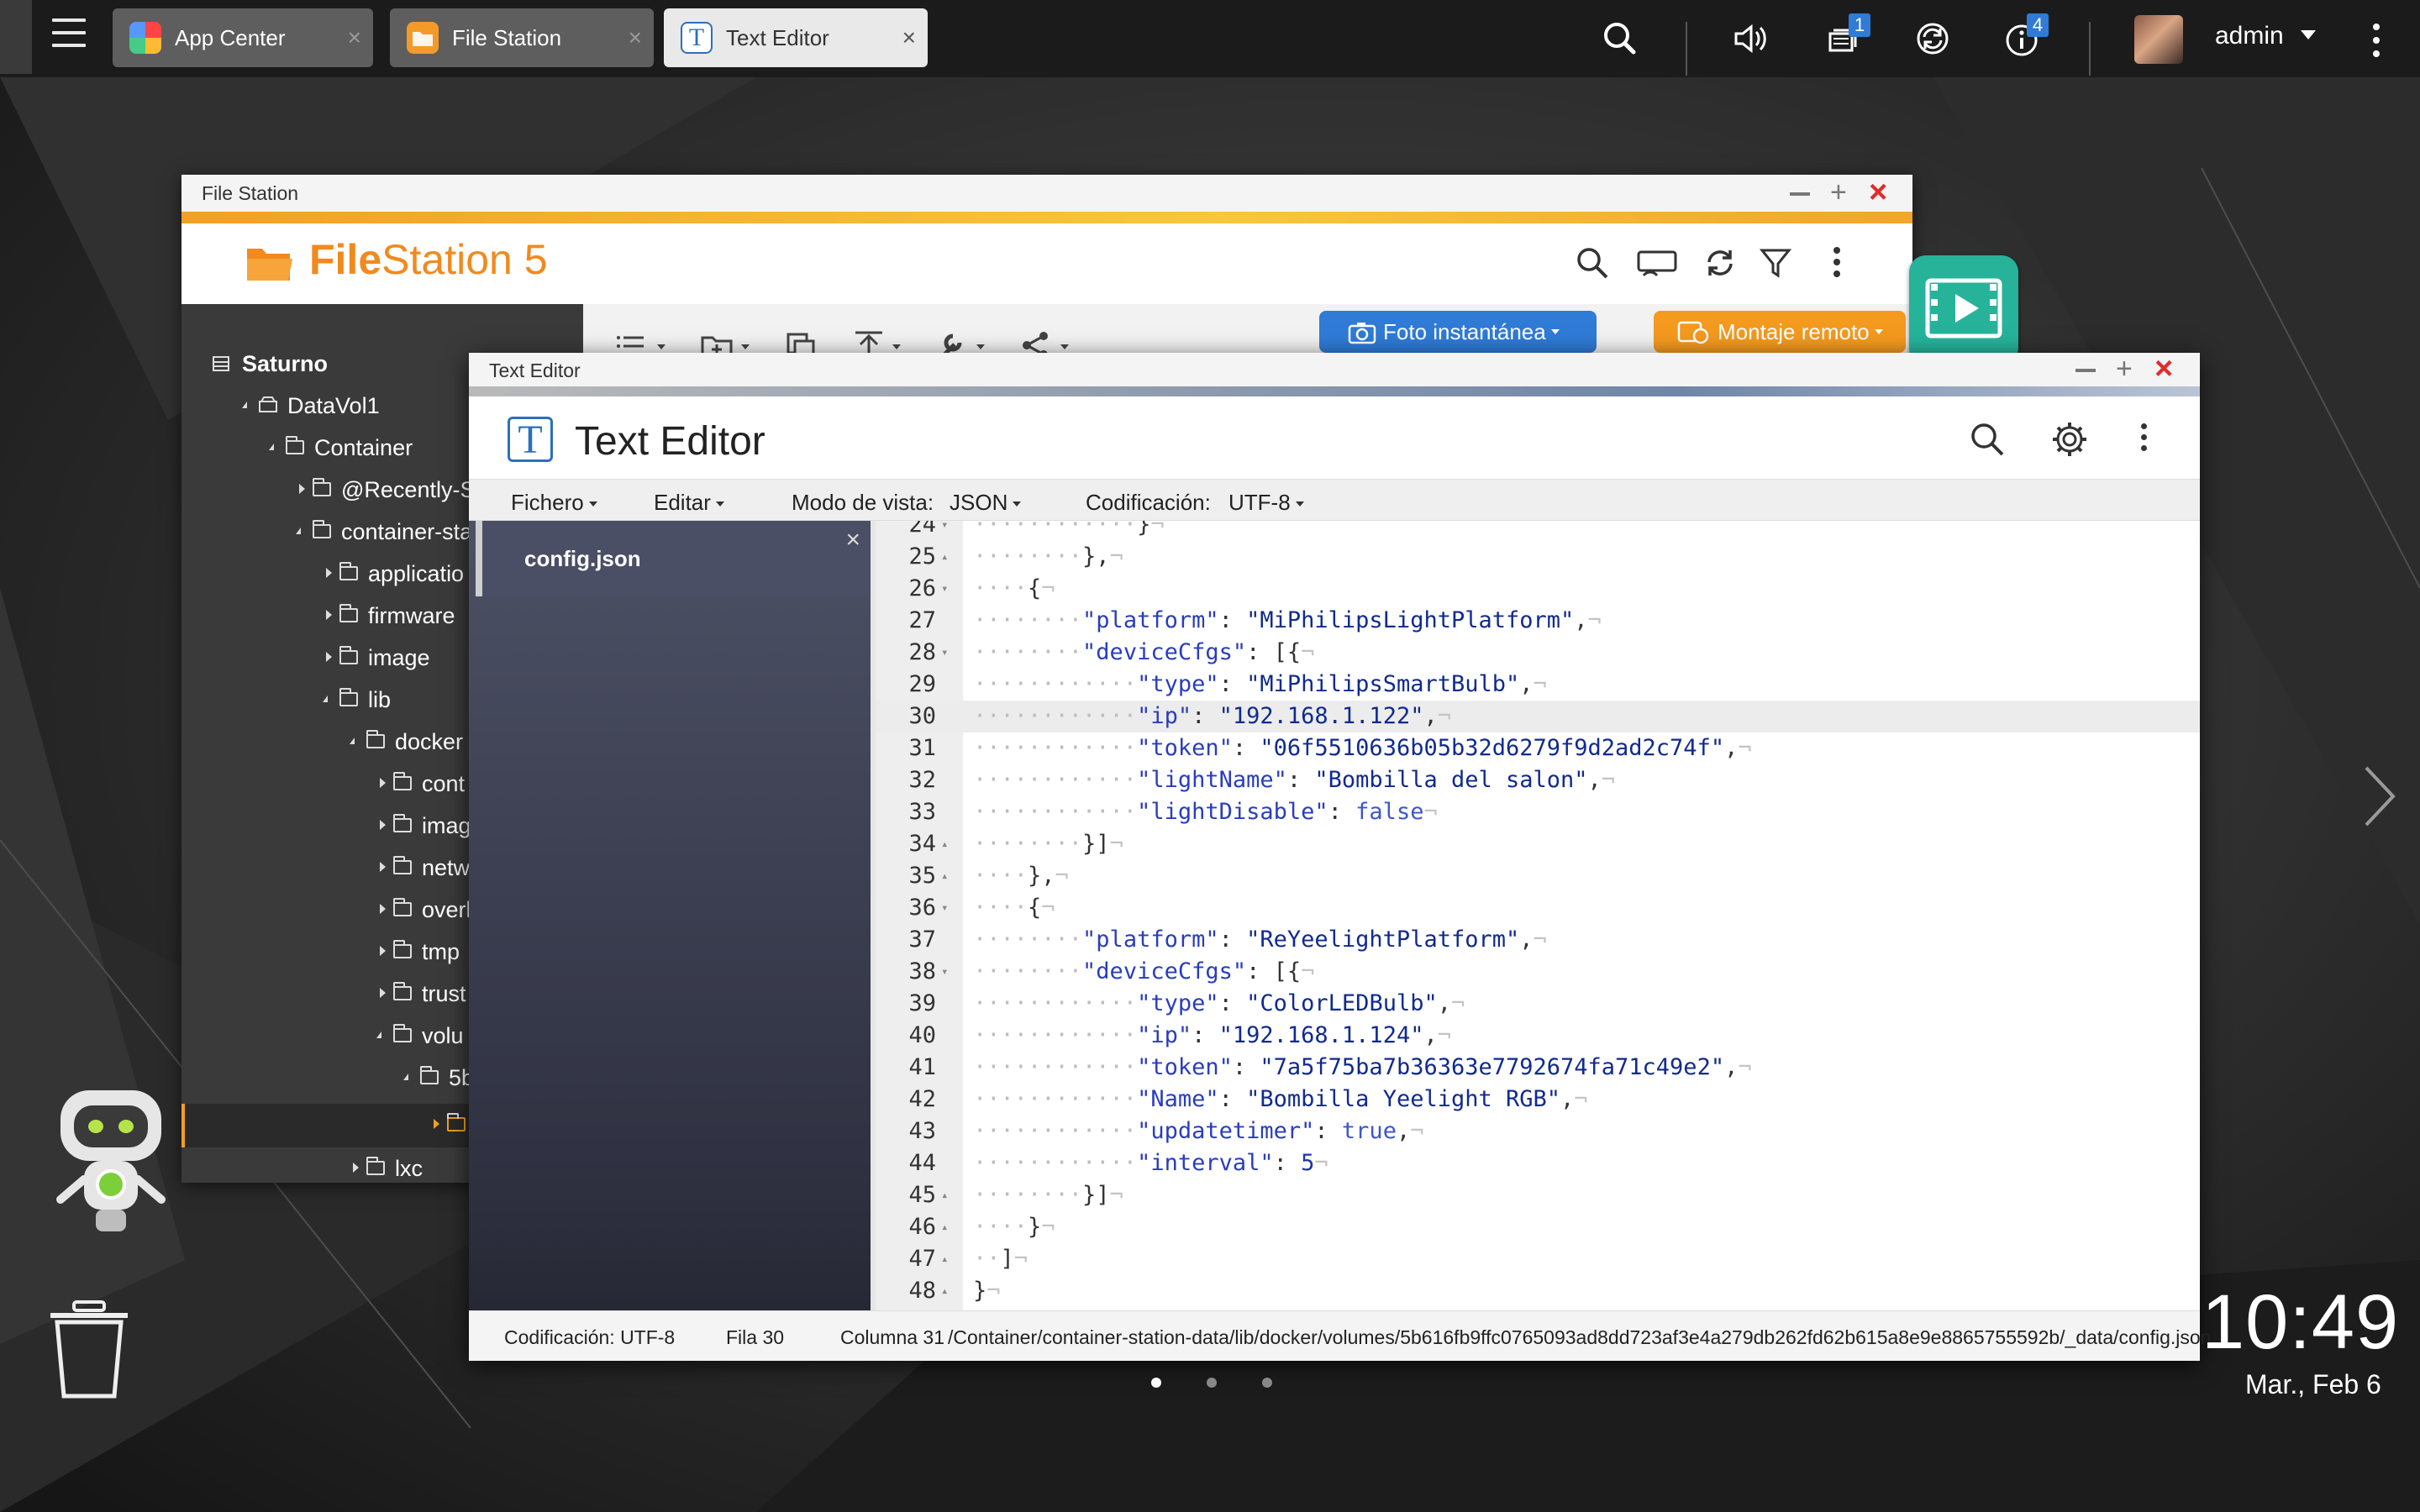  What do you see at coordinates (1334, 369) in the screenshot?
I see `window-titlebar: Text Editor + ×` at bounding box center [1334, 369].